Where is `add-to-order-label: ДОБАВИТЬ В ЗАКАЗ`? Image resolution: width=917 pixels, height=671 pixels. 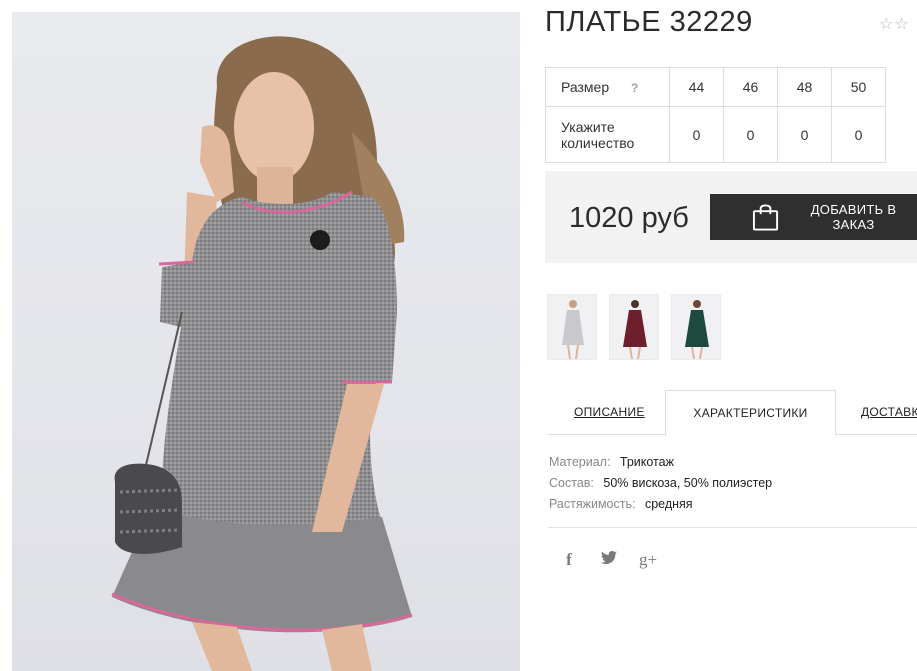
add-to-order-label: ДОБАВИТЬ В ЗАКАЗ is located at coordinates (853, 217).